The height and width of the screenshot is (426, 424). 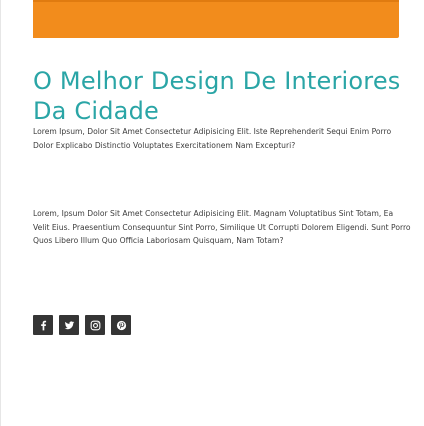 I want to click on section-title: O Melhor Design De Interiores Da Cidade, so click(x=217, y=96).